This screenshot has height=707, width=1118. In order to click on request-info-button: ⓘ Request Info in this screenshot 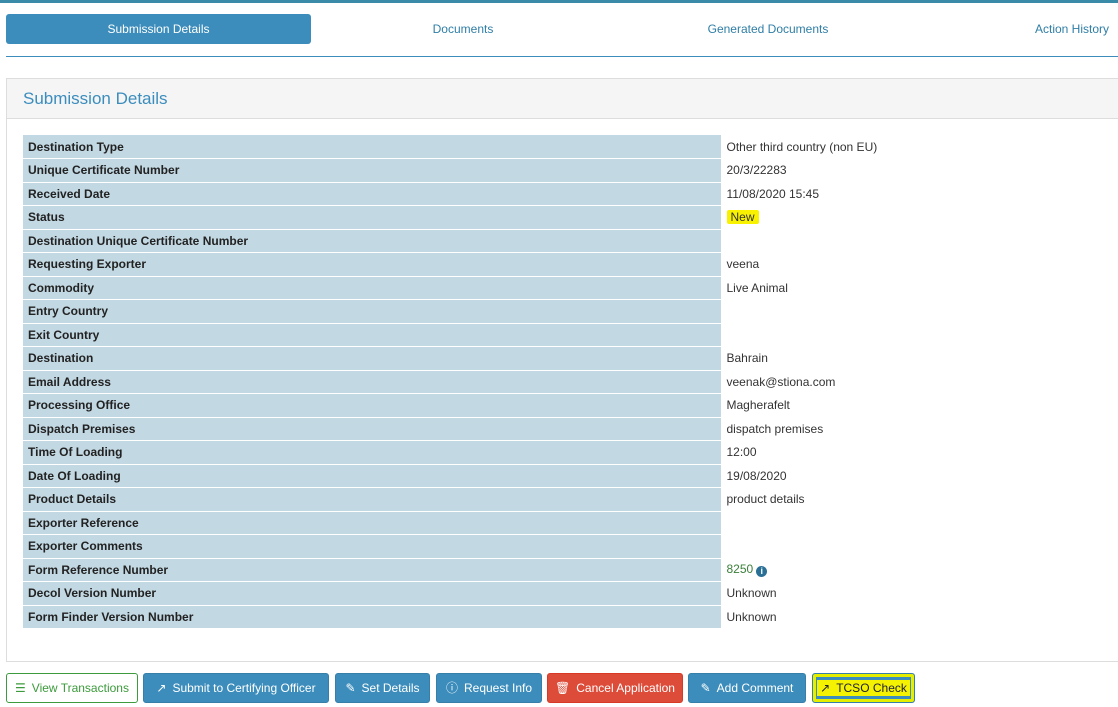, I will do `click(489, 688)`.